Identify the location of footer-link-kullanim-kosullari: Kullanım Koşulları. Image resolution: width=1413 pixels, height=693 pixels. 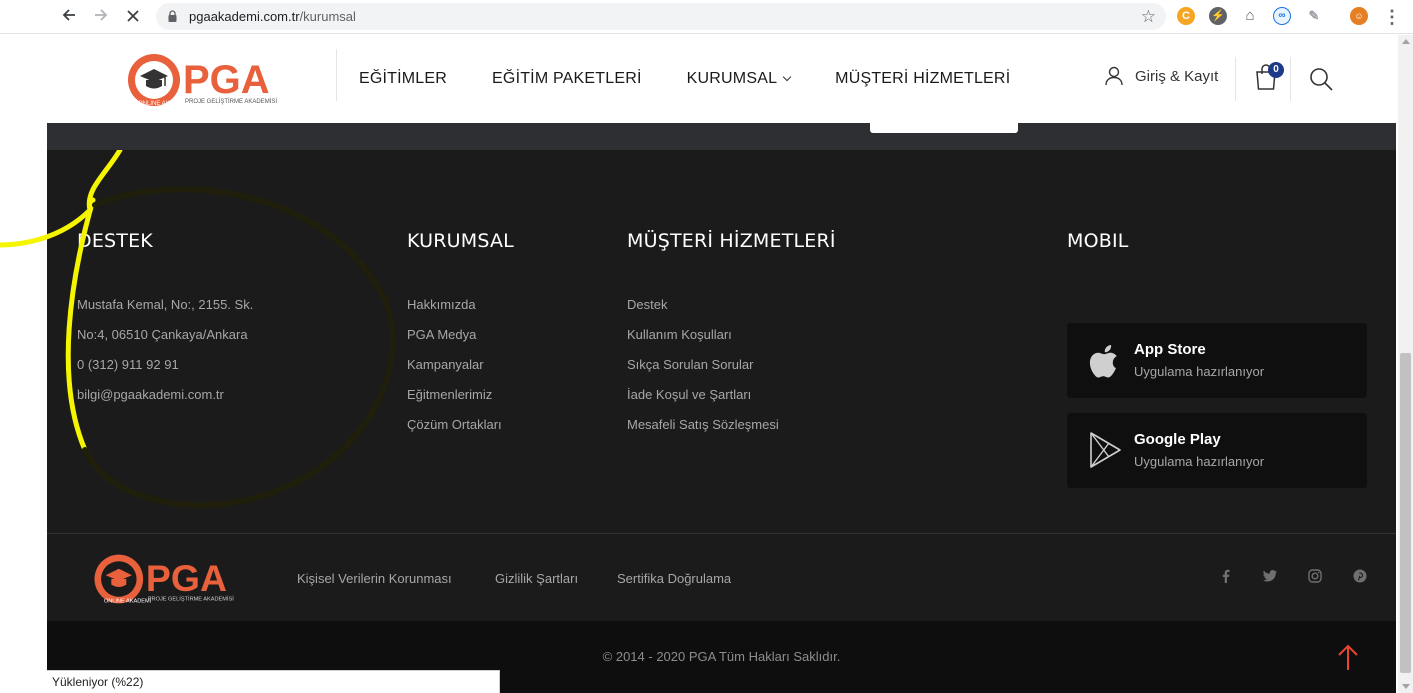
(731, 335).